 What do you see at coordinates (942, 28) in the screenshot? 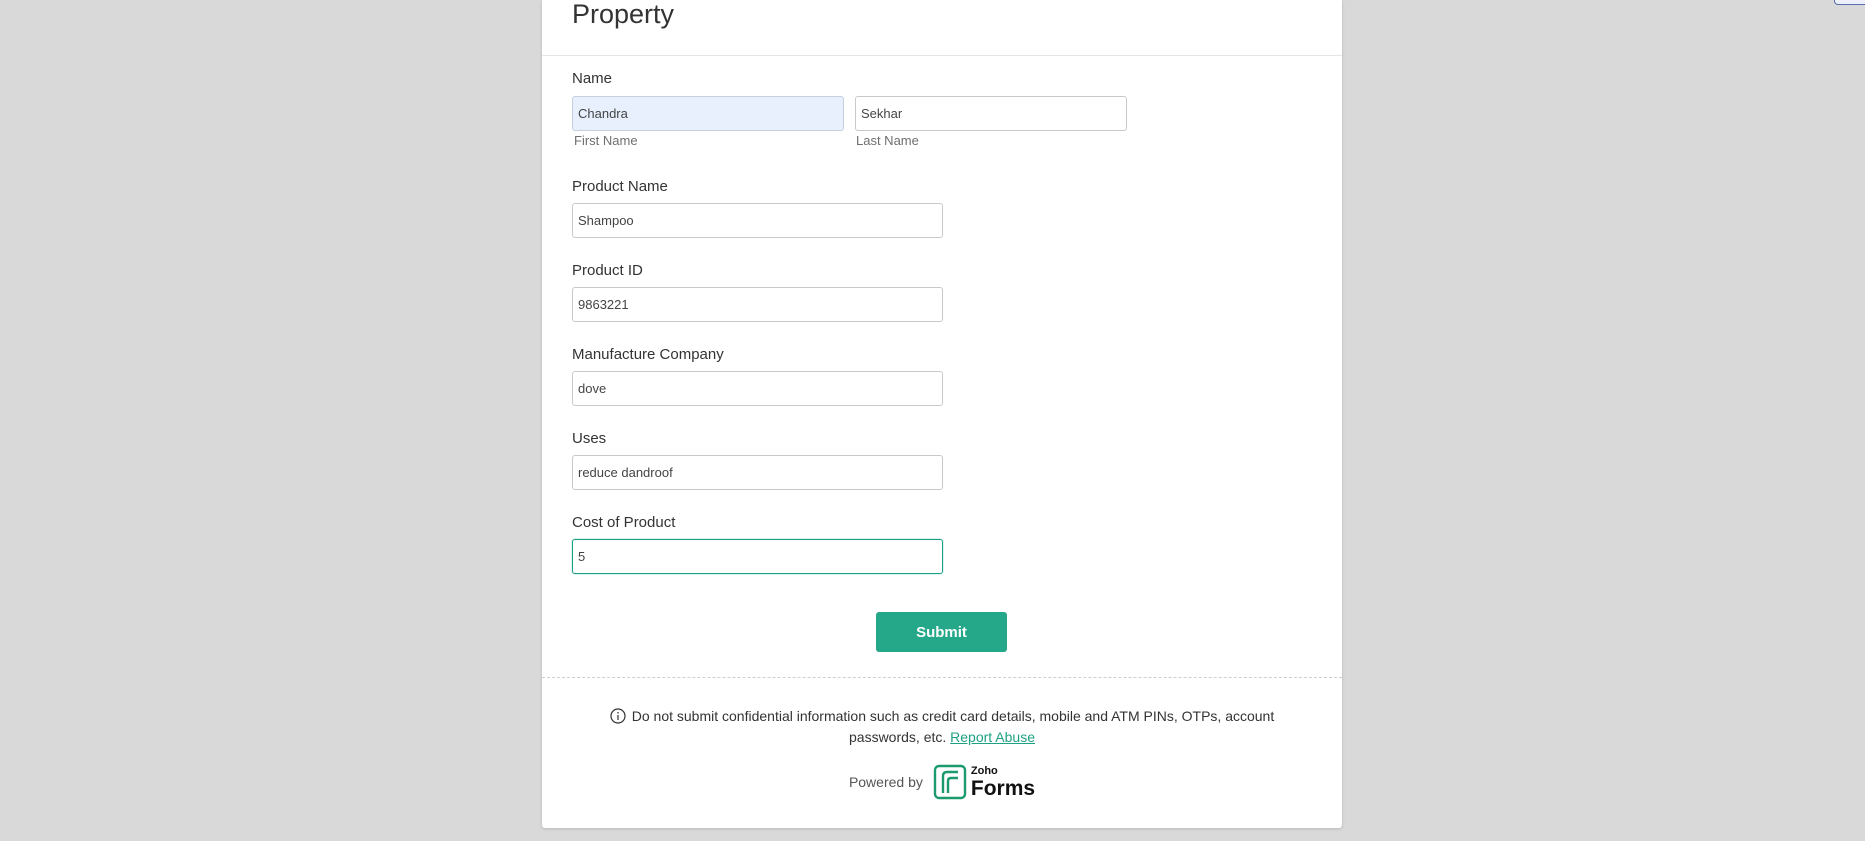
I see `form-header: Property` at bounding box center [942, 28].